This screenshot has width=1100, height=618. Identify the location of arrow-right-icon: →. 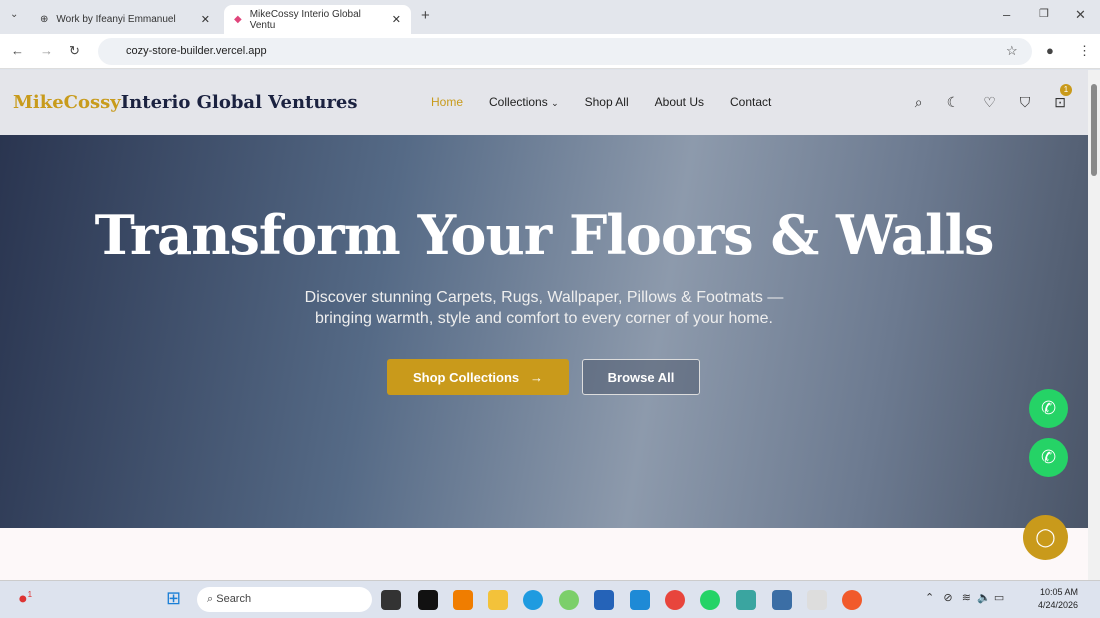
(536, 377).